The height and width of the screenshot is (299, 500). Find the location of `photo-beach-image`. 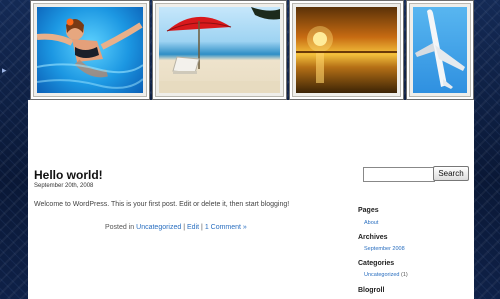

photo-beach-image is located at coordinates (219, 50).